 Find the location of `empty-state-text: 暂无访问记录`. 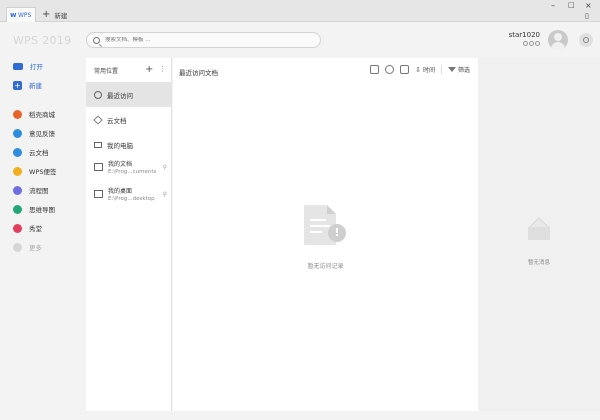

empty-state-text: 暂无访问记录 is located at coordinates (325, 266).